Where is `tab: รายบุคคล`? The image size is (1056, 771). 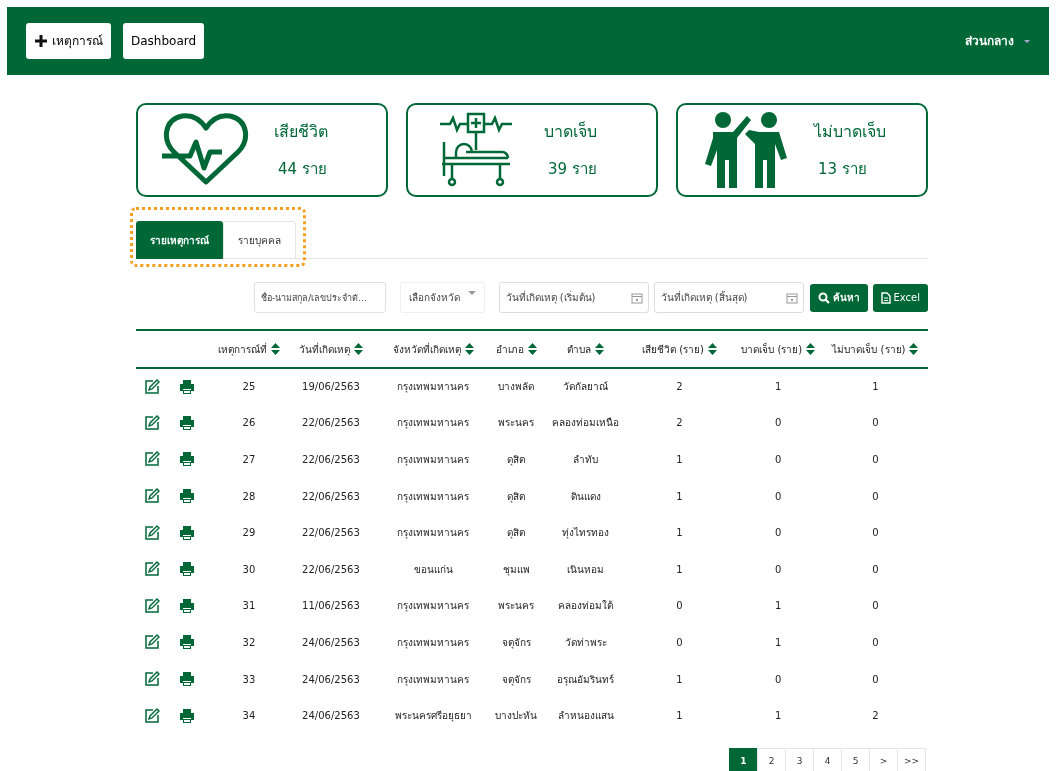
tab: รายบุคคล is located at coordinates (259, 240).